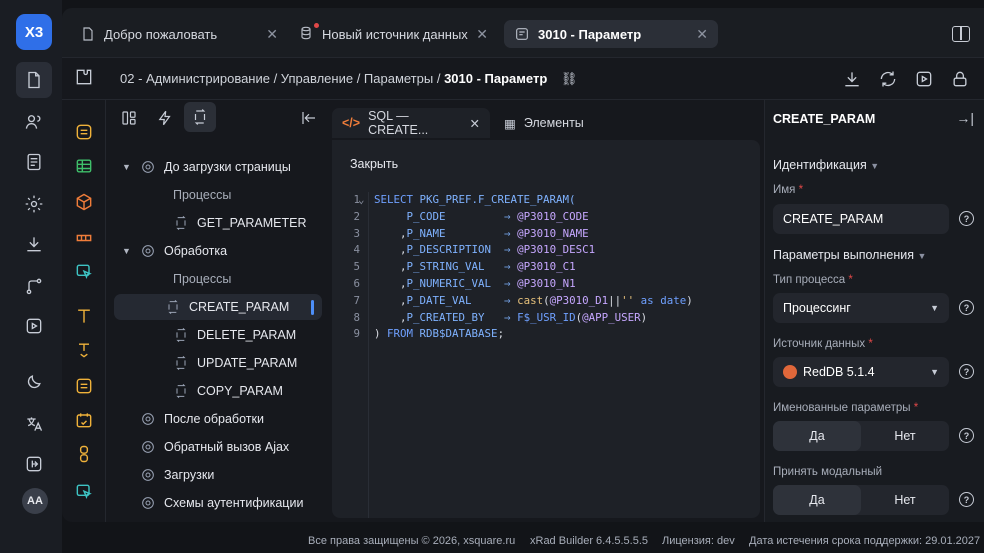 This screenshot has width=984, height=553. What do you see at coordinates (206, 167) in the screenshot?
I see `tree-node-before-load: ▼ До загрузки страницы` at bounding box center [206, 167].